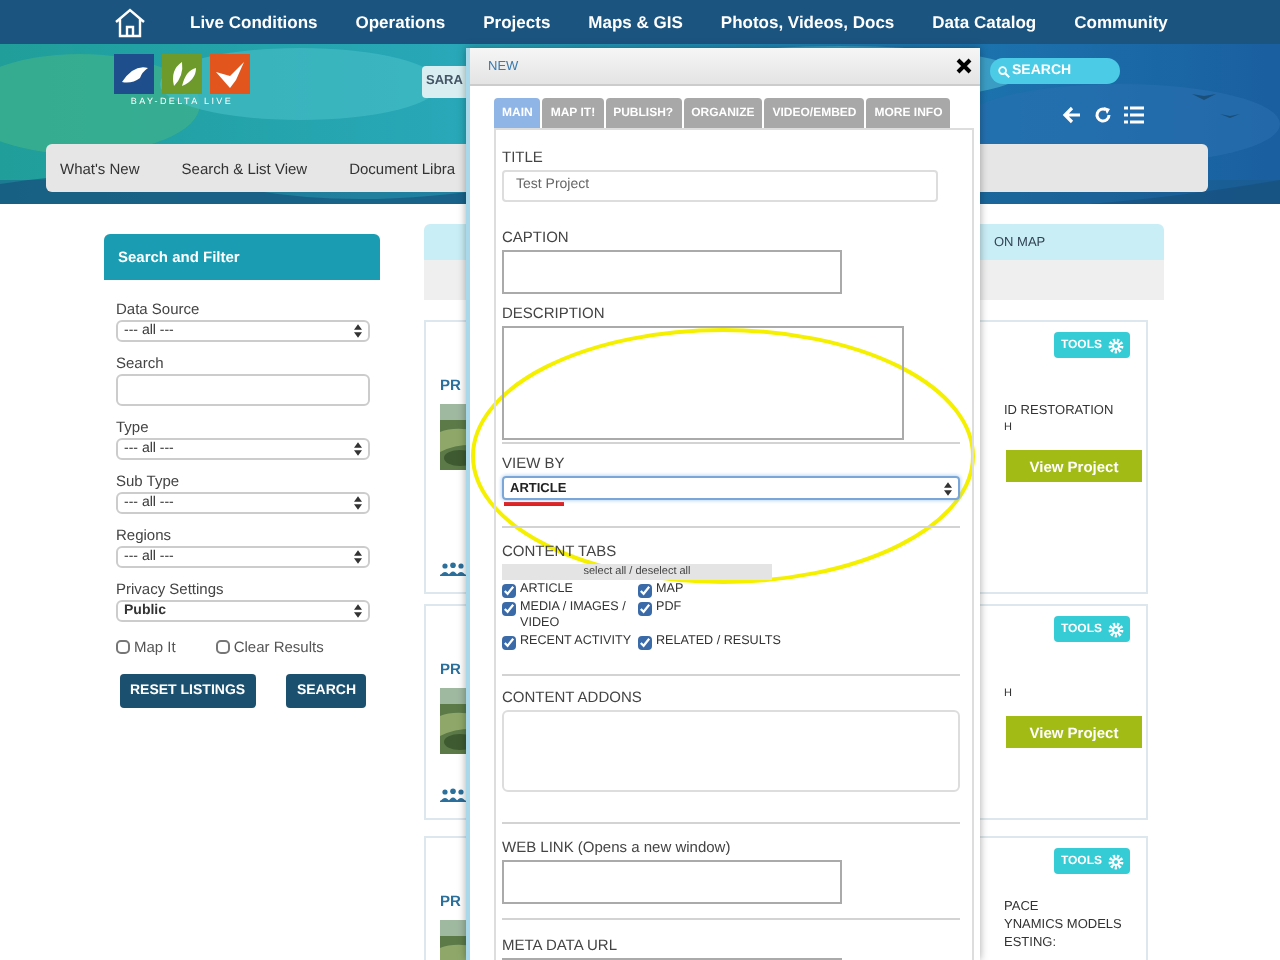 This screenshot has width=1280, height=960. What do you see at coordinates (1072, 115) in the screenshot?
I see `back-arrow-icon` at bounding box center [1072, 115].